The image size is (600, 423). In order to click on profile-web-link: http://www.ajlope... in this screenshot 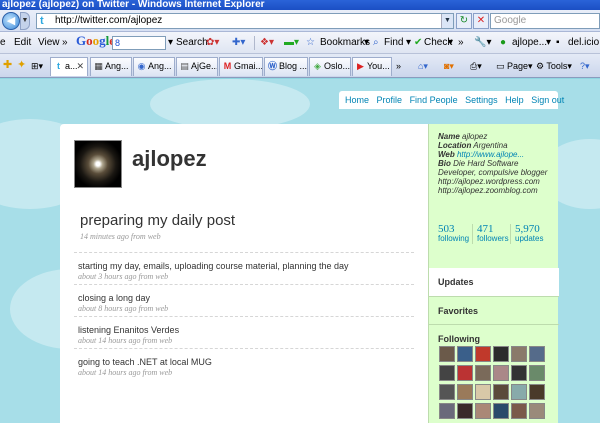, I will do `click(490, 154)`.